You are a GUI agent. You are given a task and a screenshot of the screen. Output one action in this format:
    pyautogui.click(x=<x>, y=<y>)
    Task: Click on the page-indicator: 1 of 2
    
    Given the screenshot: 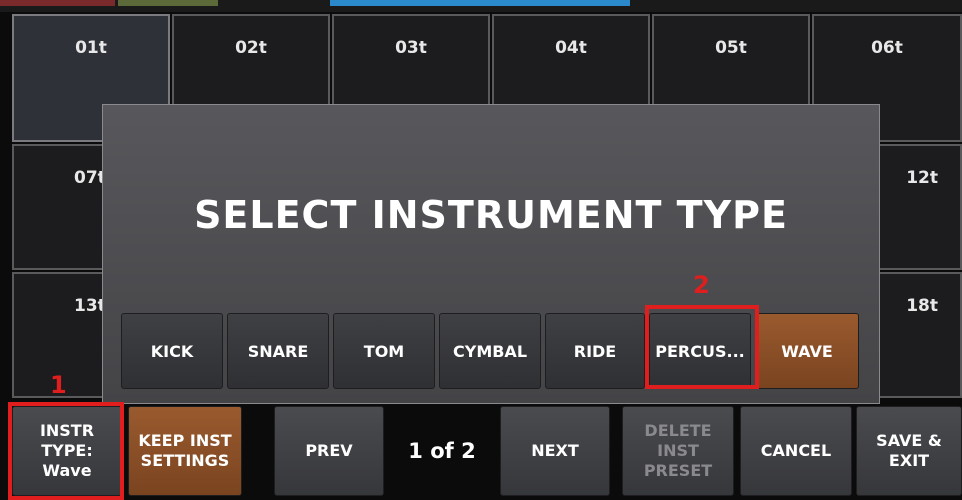 What is the action you would take?
    pyautogui.click(x=442, y=451)
    